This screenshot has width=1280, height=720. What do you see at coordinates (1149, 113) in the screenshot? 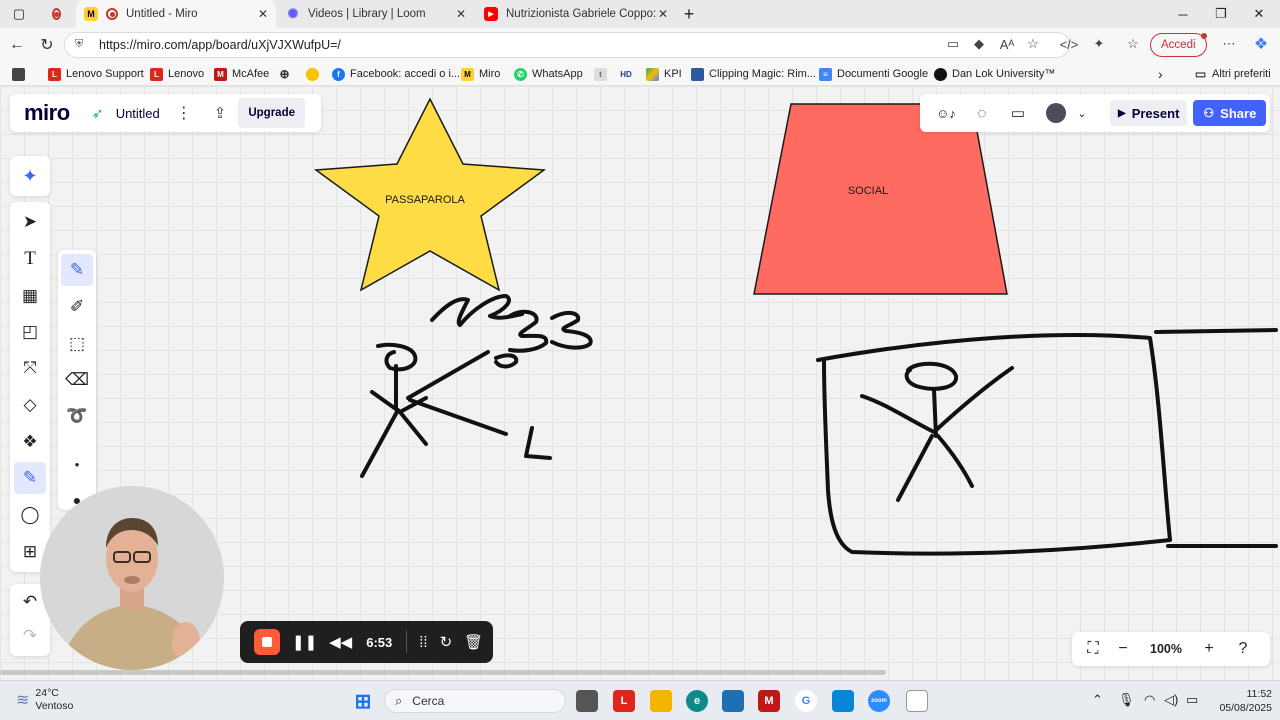
I see `present-button: ▶ Present` at bounding box center [1149, 113].